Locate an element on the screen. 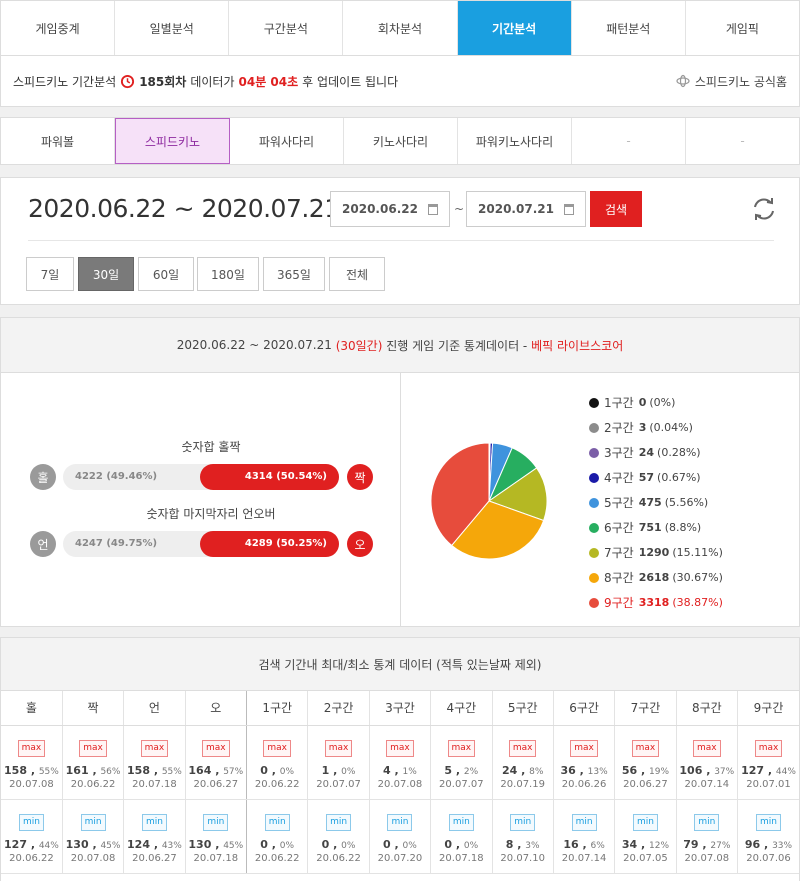  min-date: 20.07.14 is located at coordinates (584, 858).